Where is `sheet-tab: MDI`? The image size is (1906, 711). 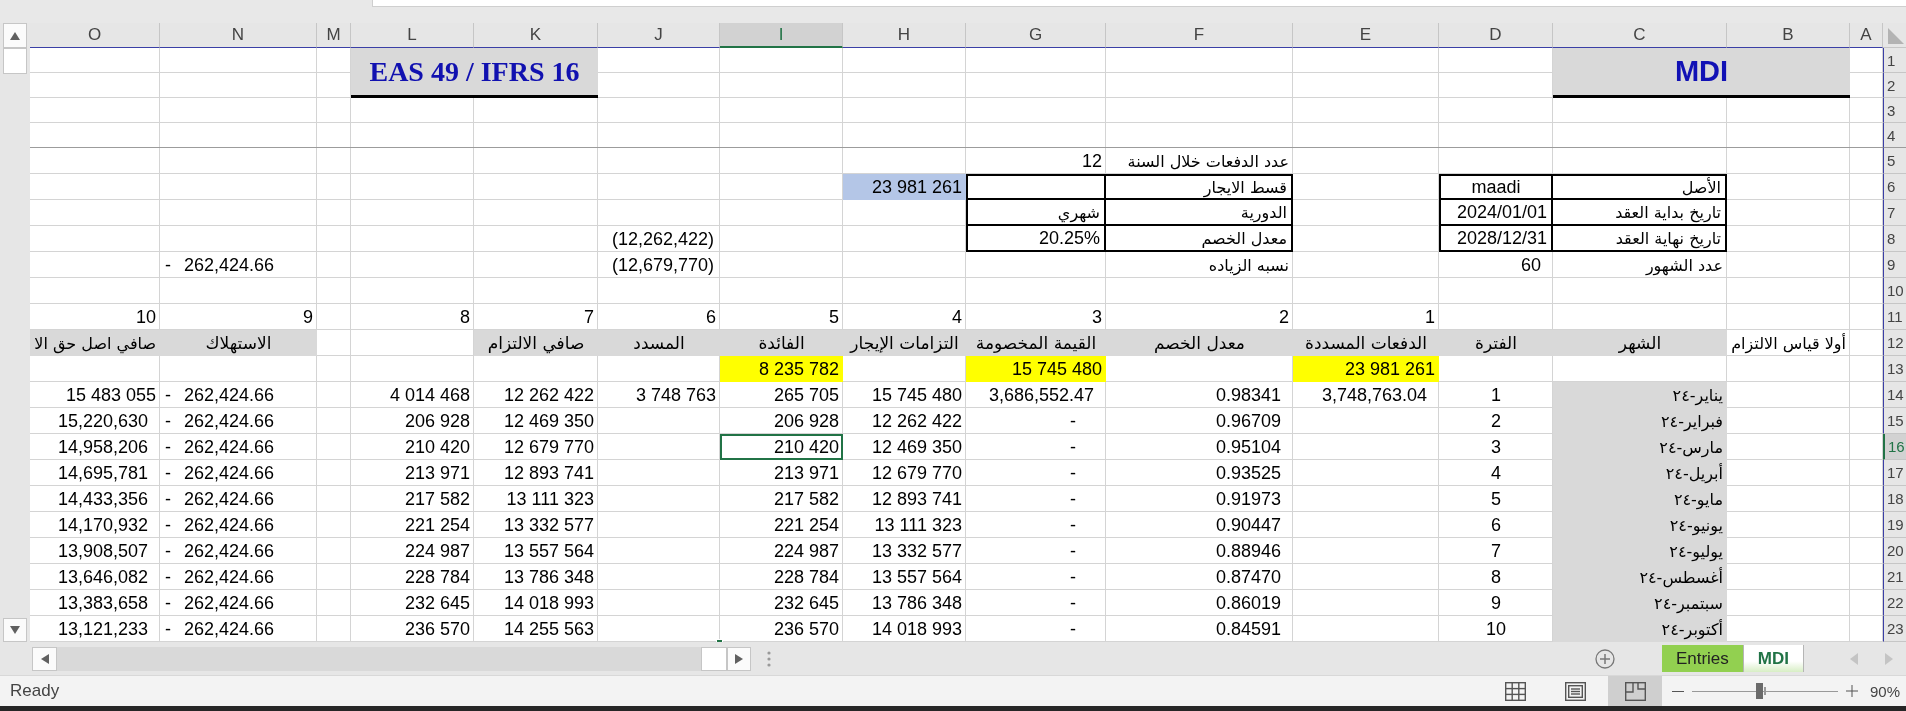 sheet-tab: MDI is located at coordinates (1773, 658).